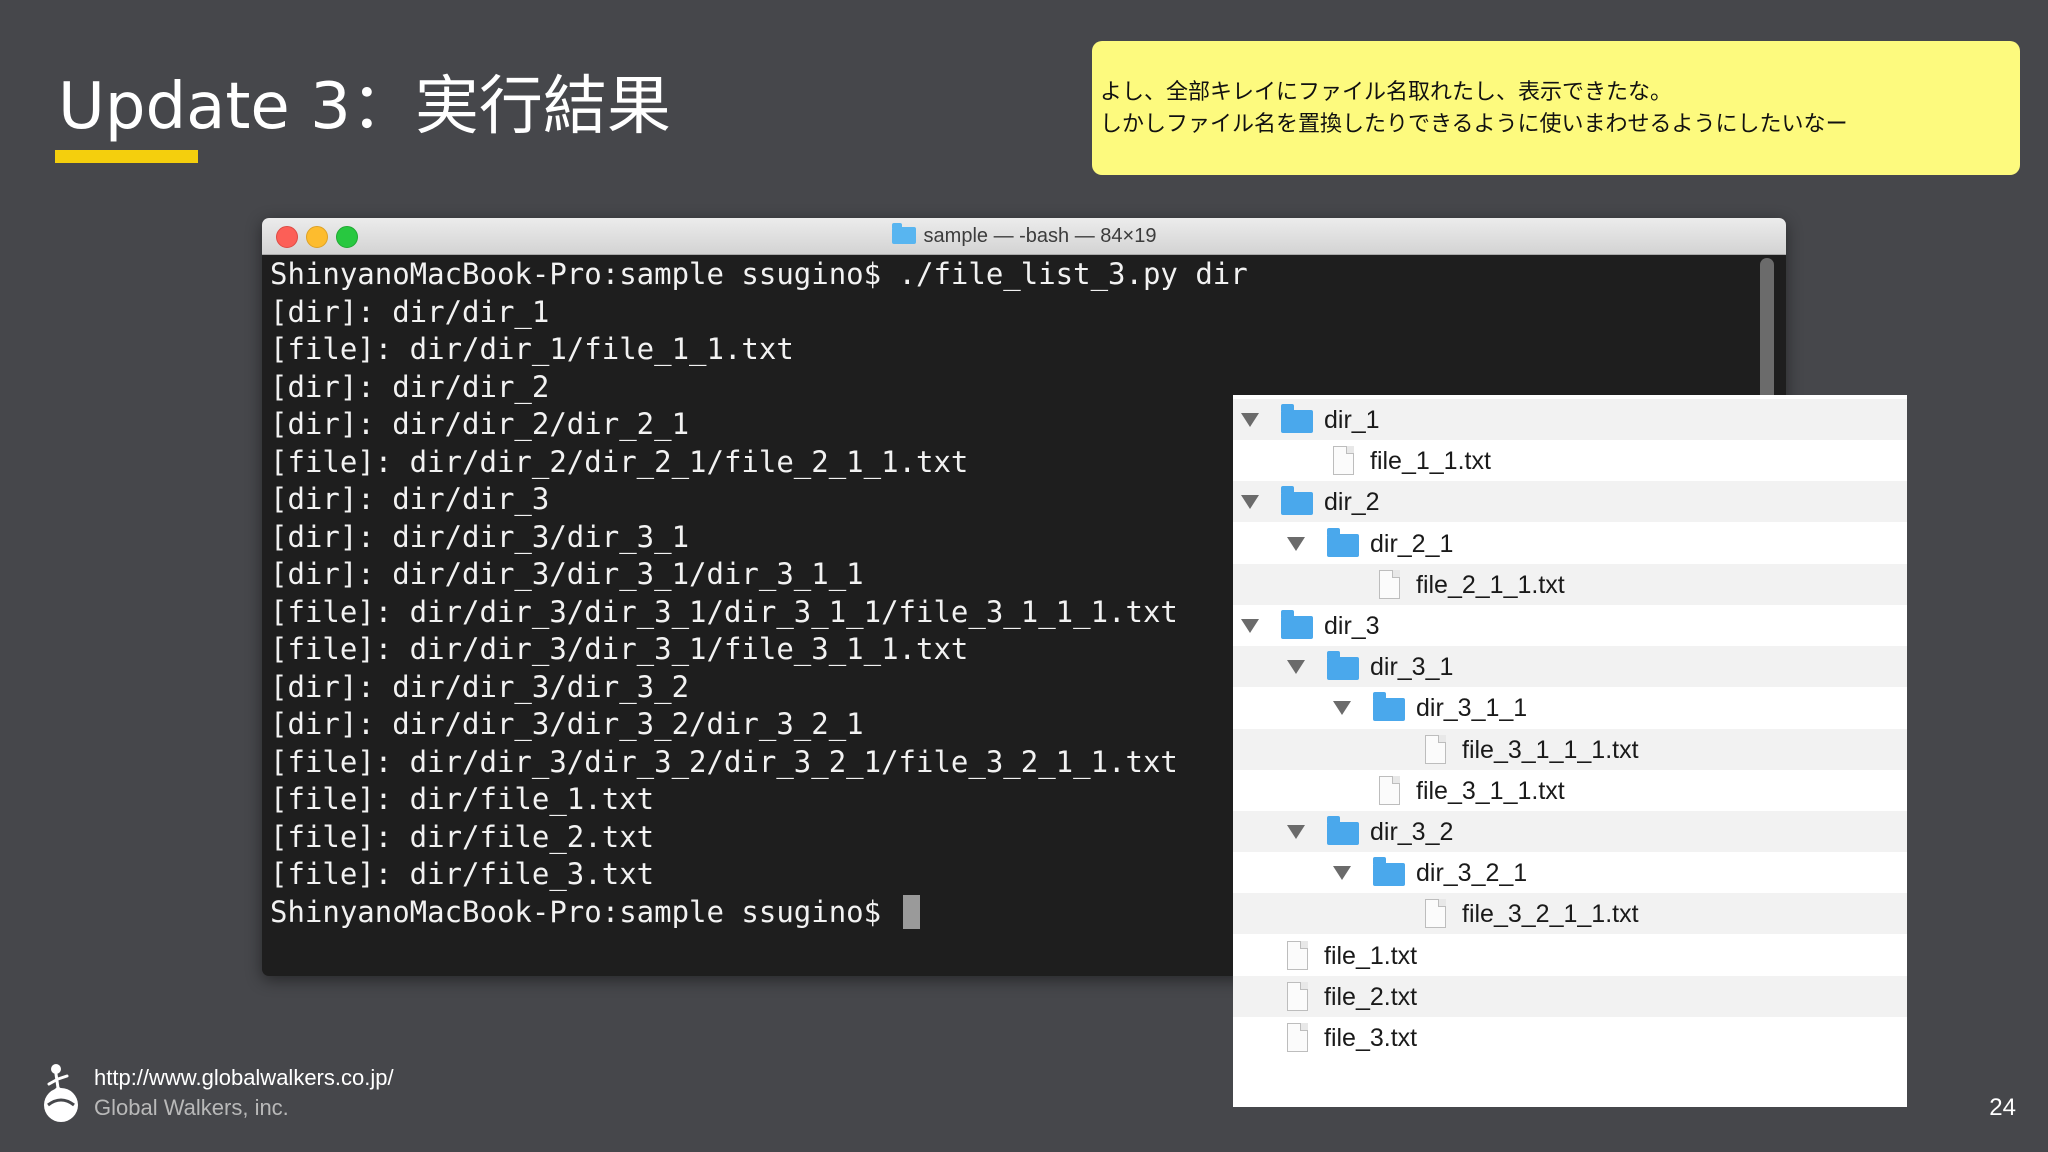  I want to click on finder-item-label: file_1.txt, so click(1371, 955).